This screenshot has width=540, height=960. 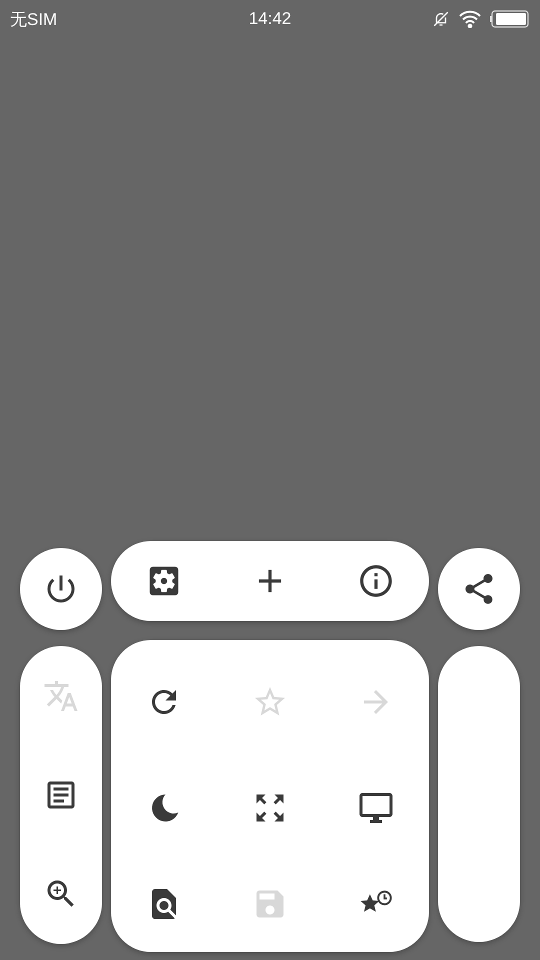 What do you see at coordinates (441, 19) in the screenshot?
I see `muted-bell-icon` at bounding box center [441, 19].